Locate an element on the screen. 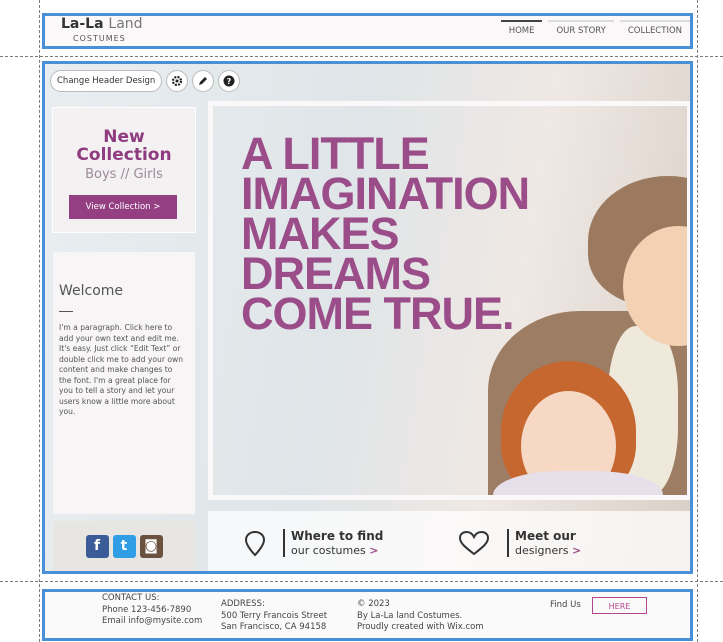 This screenshot has height=642, width=723. logo-bold-text: La-La is located at coordinates (82, 24).